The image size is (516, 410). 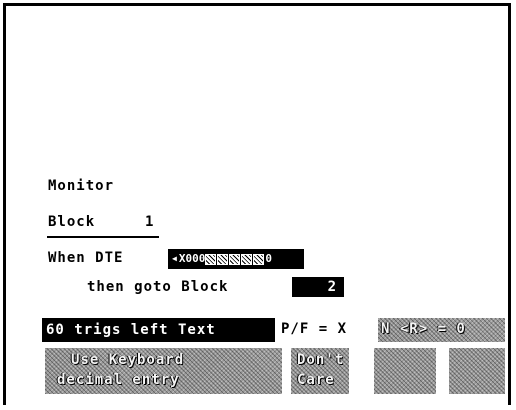 What do you see at coordinates (72, 222) in the screenshot?
I see `block-label: Block` at bounding box center [72, 222].